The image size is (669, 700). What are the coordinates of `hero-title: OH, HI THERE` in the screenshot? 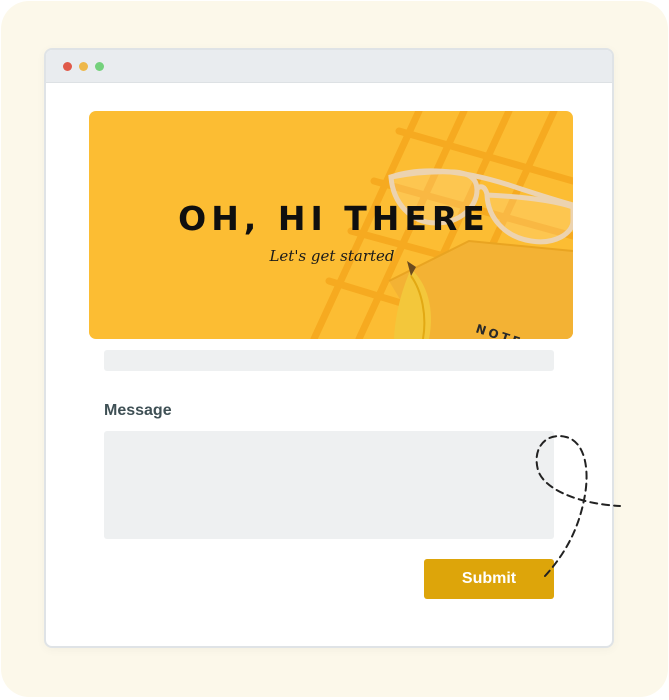 It's located at (334, 218).